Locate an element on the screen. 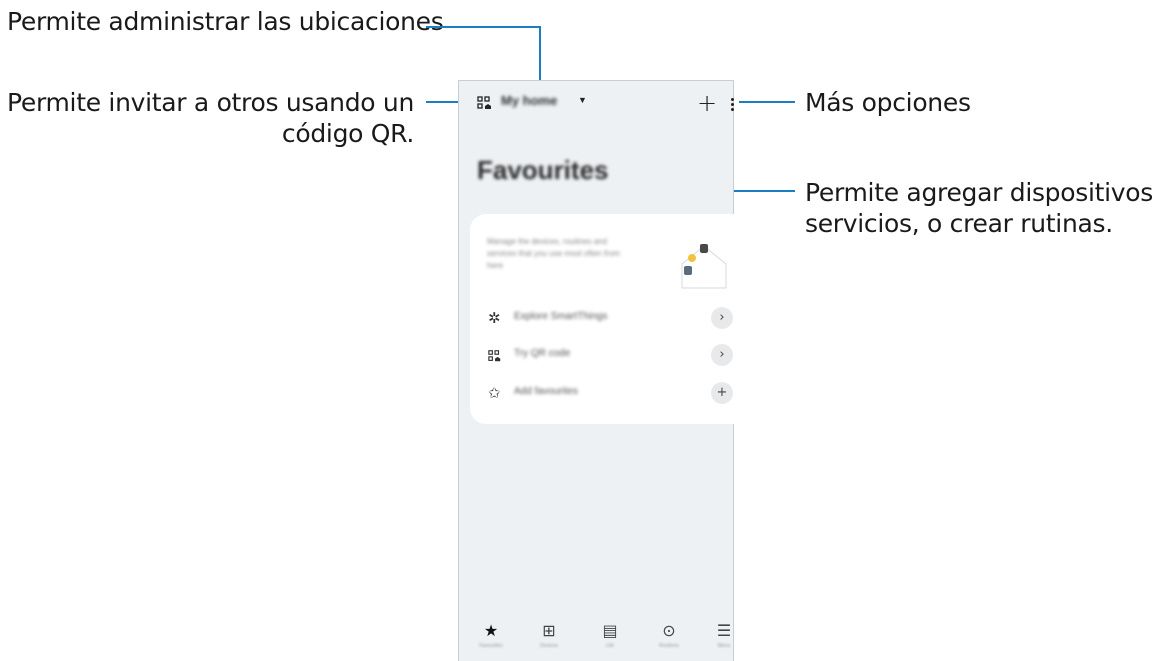  star-icon: ★ is located at coordinates (491, 630).